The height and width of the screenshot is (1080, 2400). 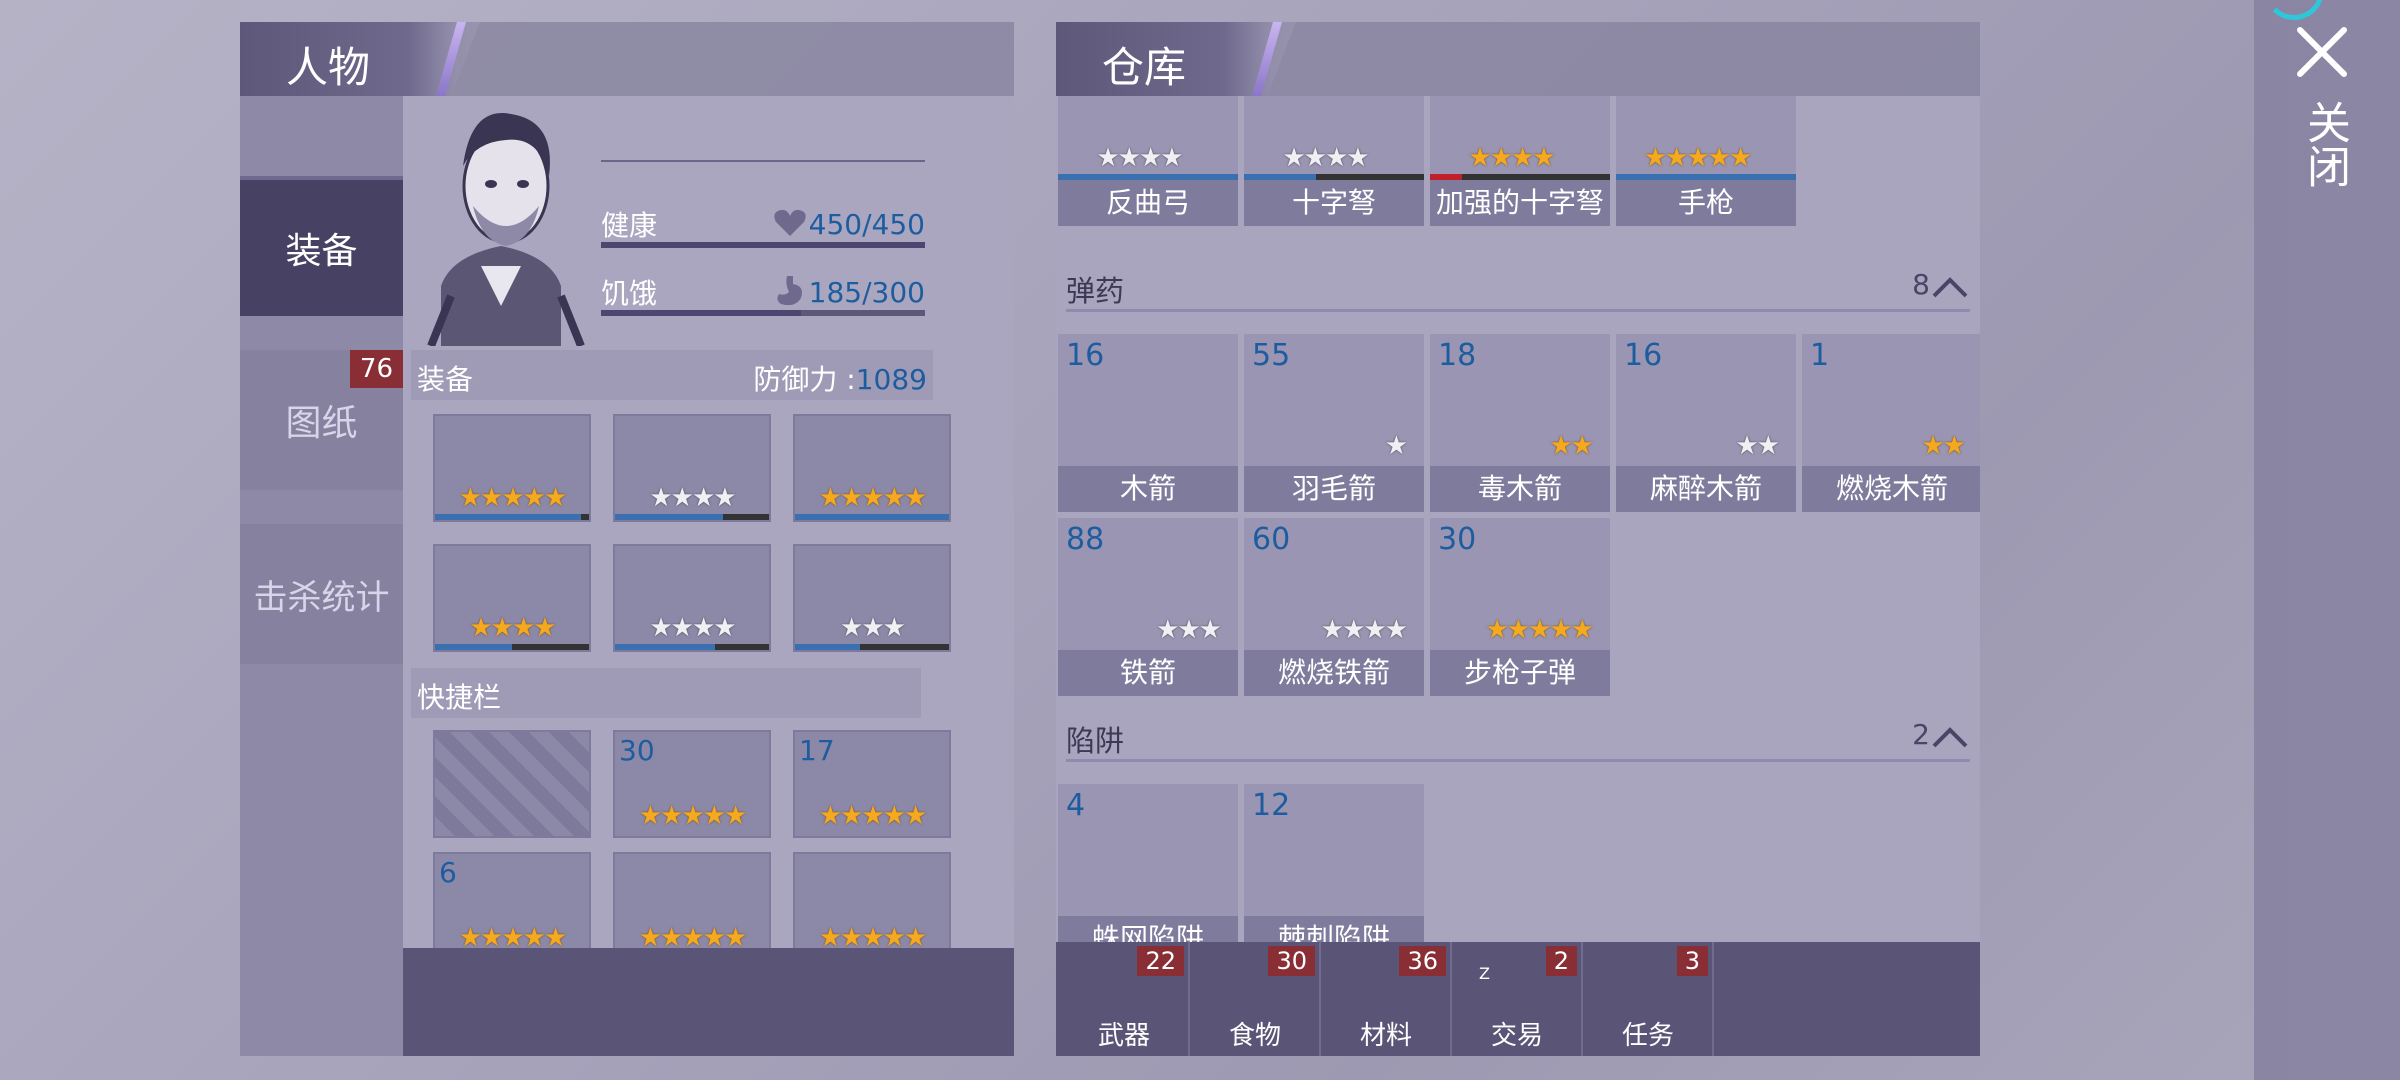 I want to click on tab-count-badge: 22, so click(x=1160, y=961).